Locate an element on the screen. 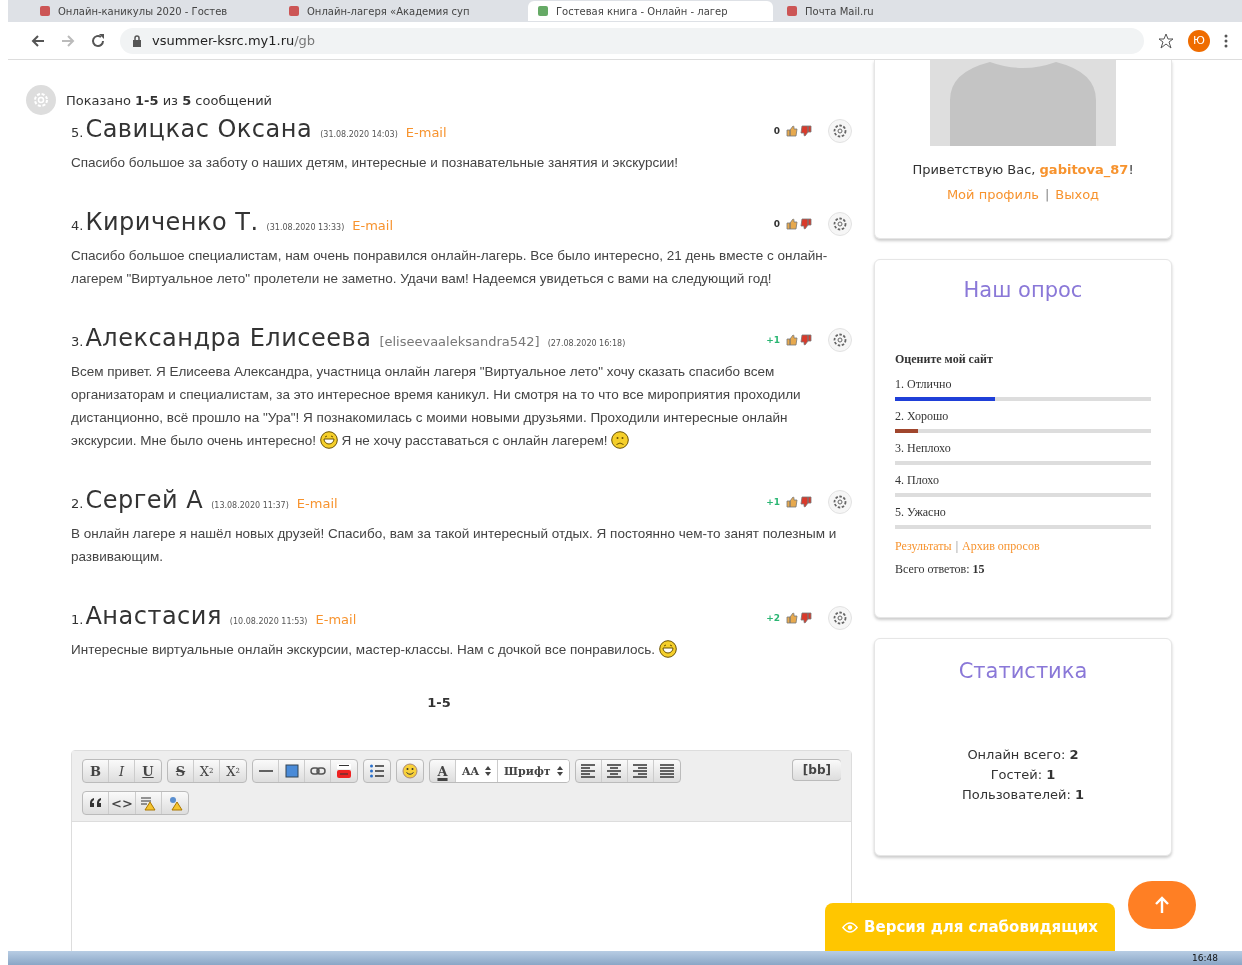 This screenshot has height=965, width=1242. author-name: Анастасия is located at coordinates (153, 616).